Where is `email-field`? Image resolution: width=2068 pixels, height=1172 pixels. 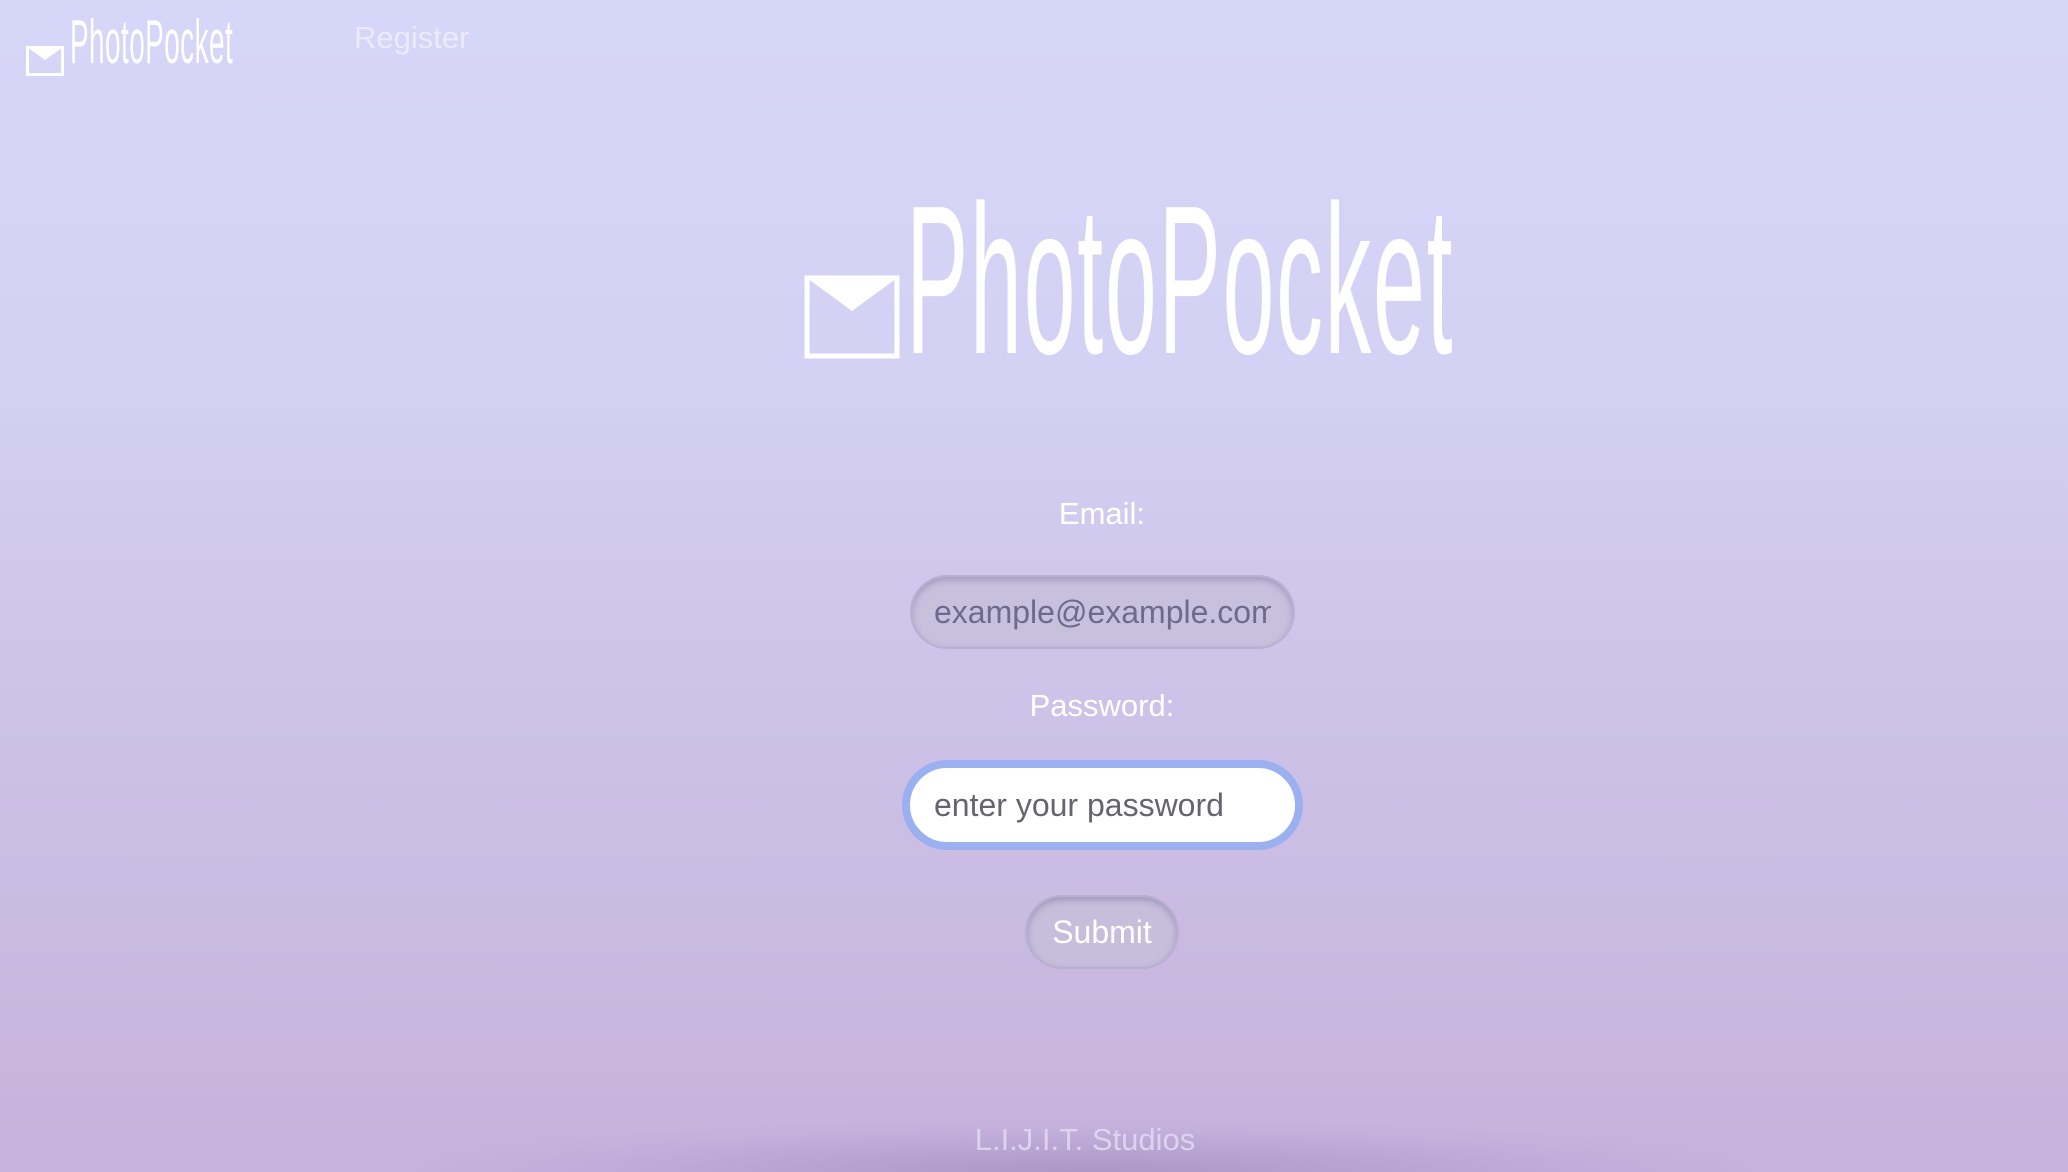
email-field is located at coordinates (1102, 612).